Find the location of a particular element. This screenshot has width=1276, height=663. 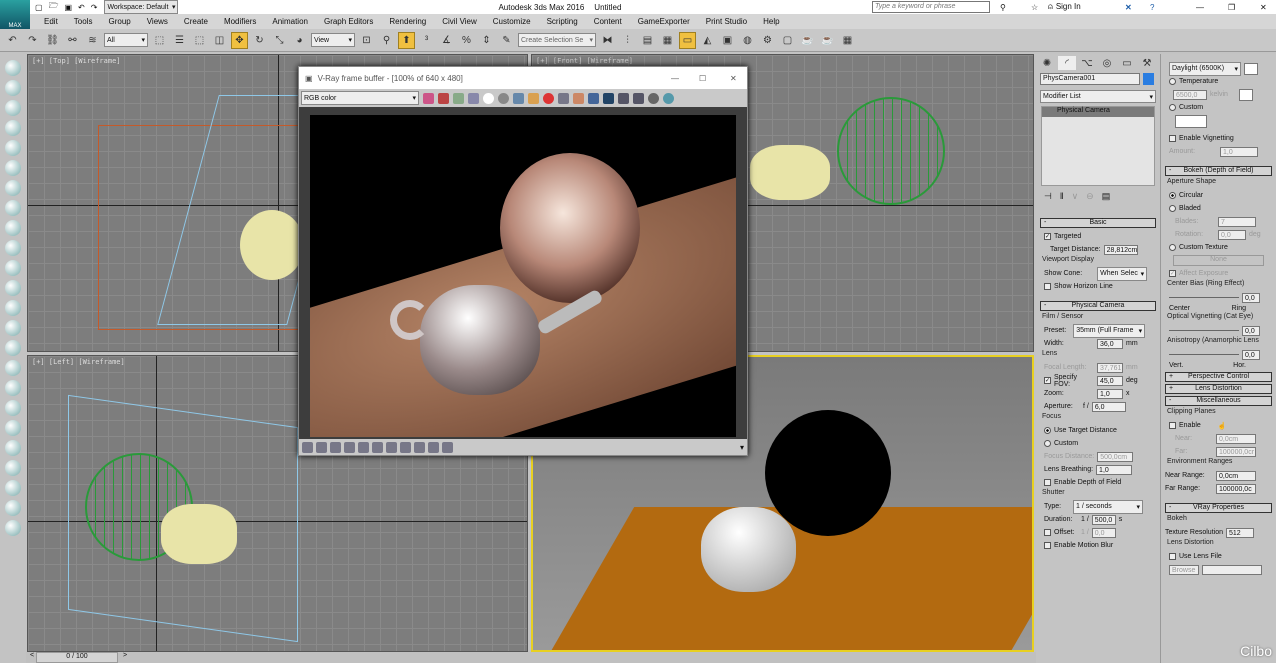

rollout-lens-distortion: + Lens Distortion is located at coordinates (1218, 389).